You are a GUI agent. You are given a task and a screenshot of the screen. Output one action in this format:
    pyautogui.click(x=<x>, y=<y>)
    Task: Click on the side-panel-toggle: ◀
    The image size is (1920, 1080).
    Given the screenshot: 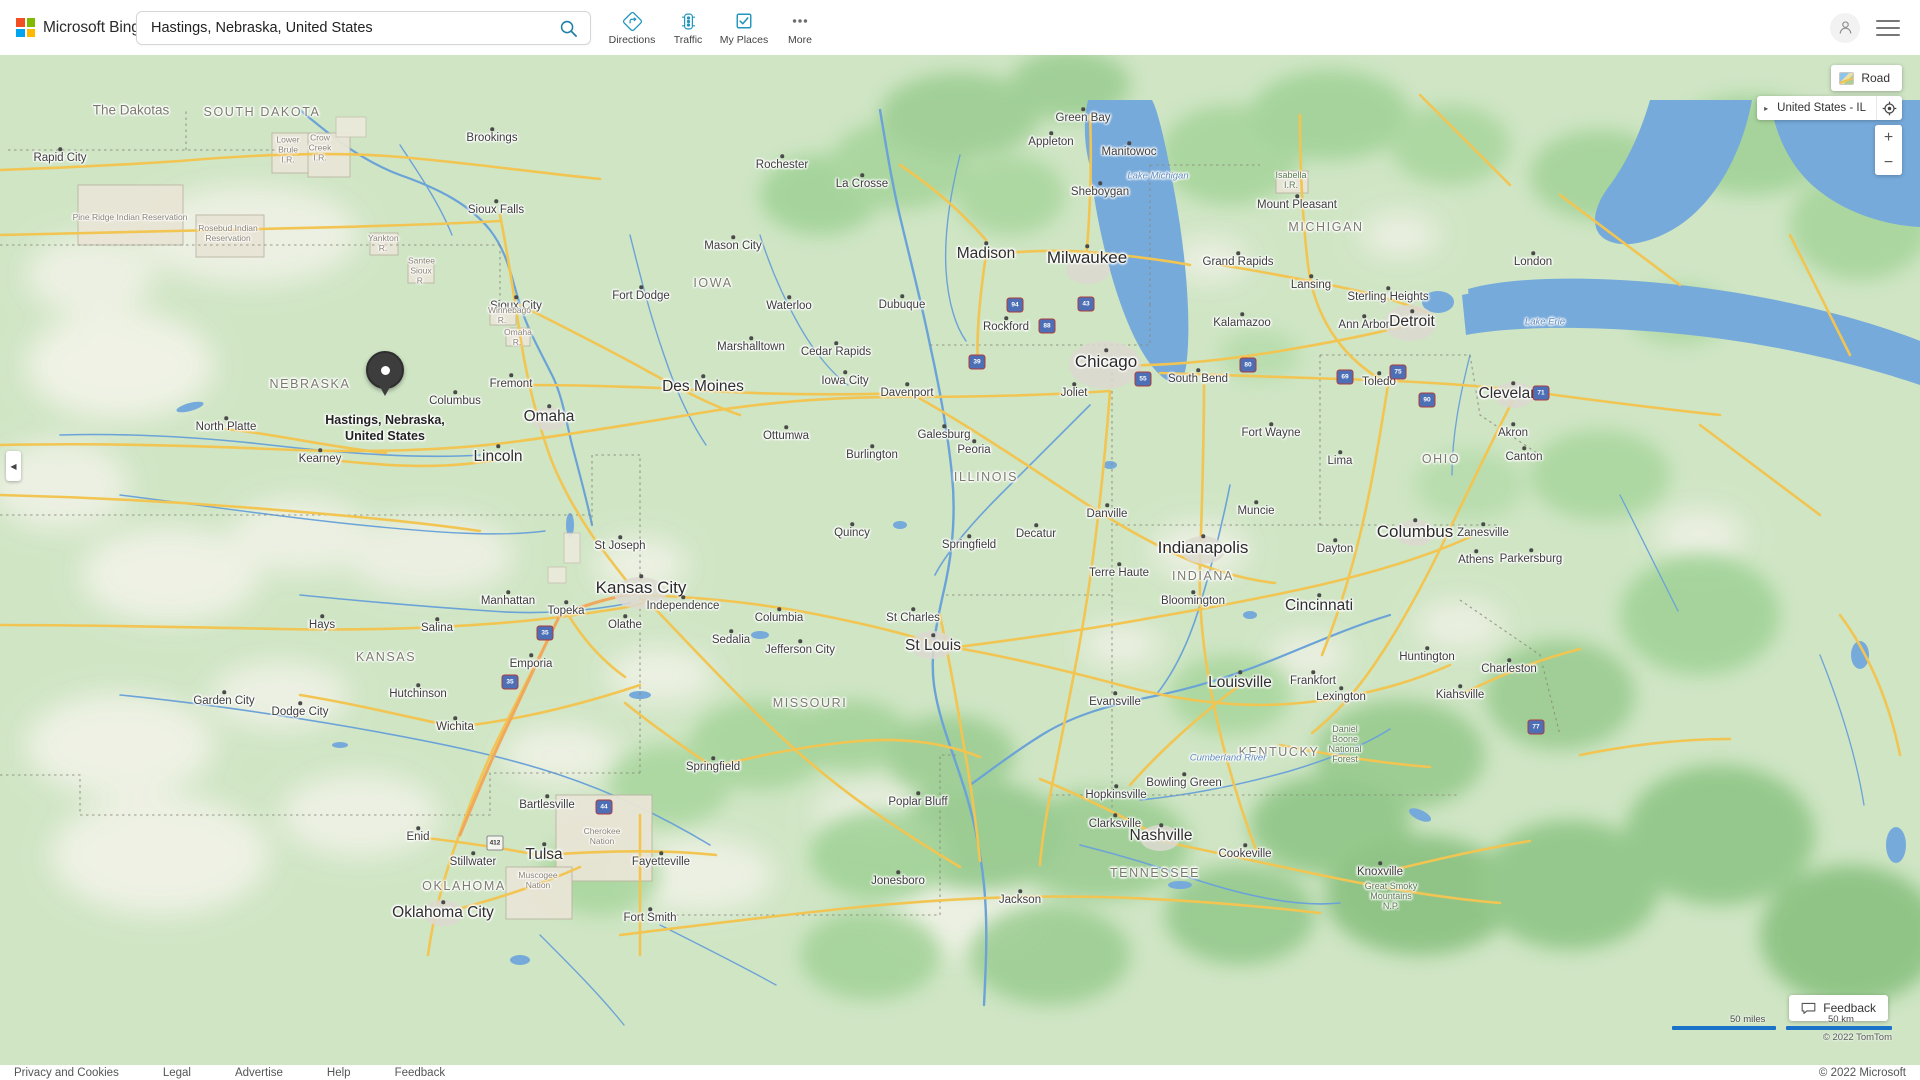 What is the action you would take?
    pyautogui.click(x=13, y=466)
    